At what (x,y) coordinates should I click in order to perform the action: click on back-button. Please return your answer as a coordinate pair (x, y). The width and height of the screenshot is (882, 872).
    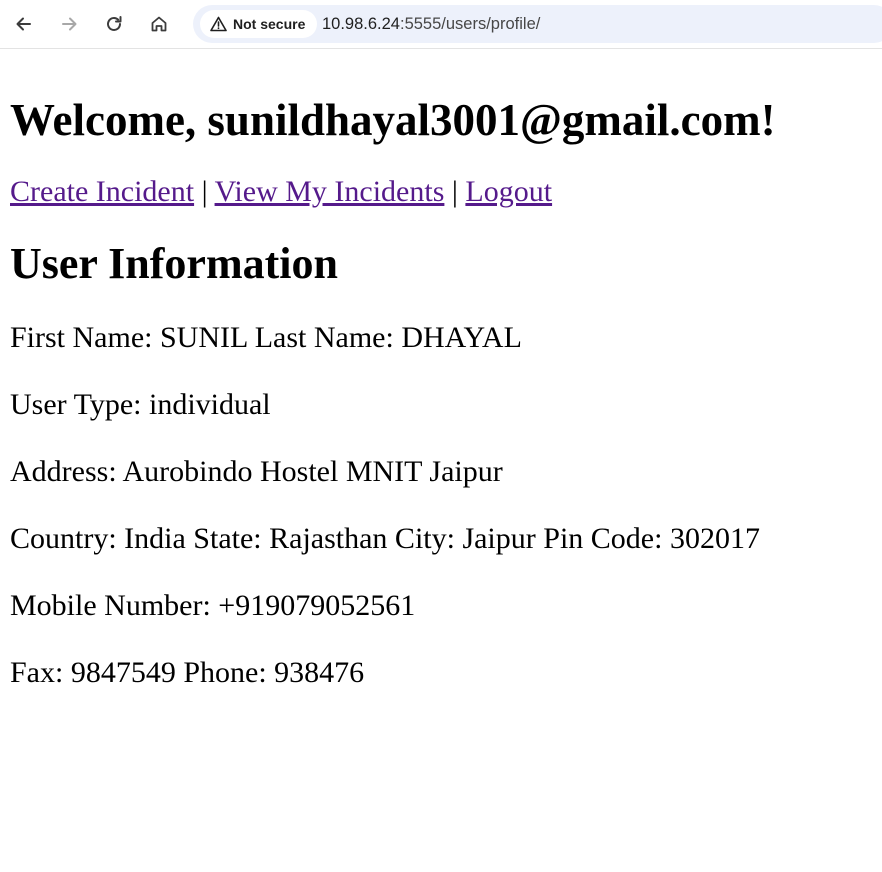
    Looking at the image, I should click on (24, 24).